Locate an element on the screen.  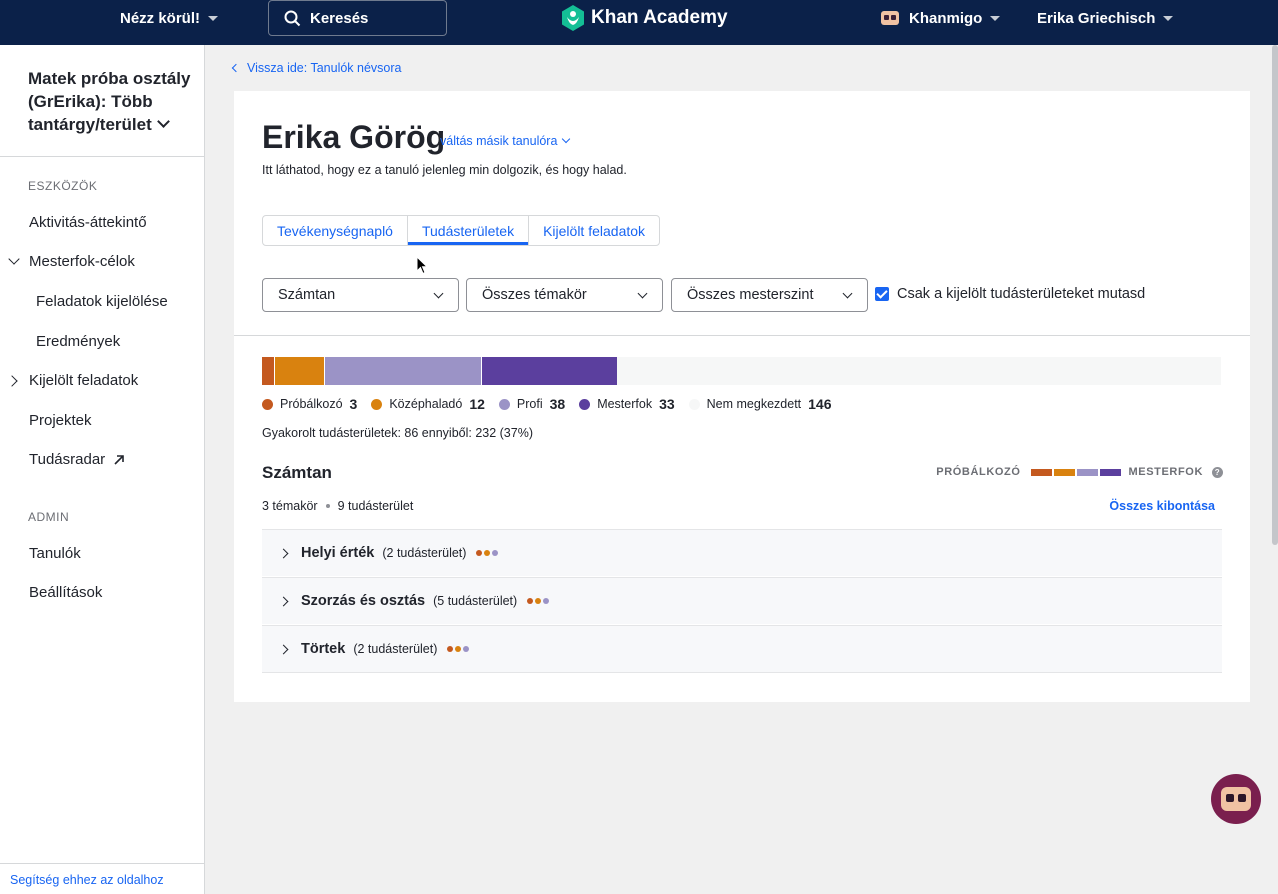
mastery-level-select: Összes mesterszint is located at coordinates (769, 295).